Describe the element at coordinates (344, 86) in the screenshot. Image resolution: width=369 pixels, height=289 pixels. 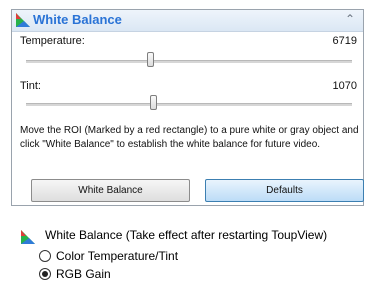
I see `tint-value: 1070` at that location.